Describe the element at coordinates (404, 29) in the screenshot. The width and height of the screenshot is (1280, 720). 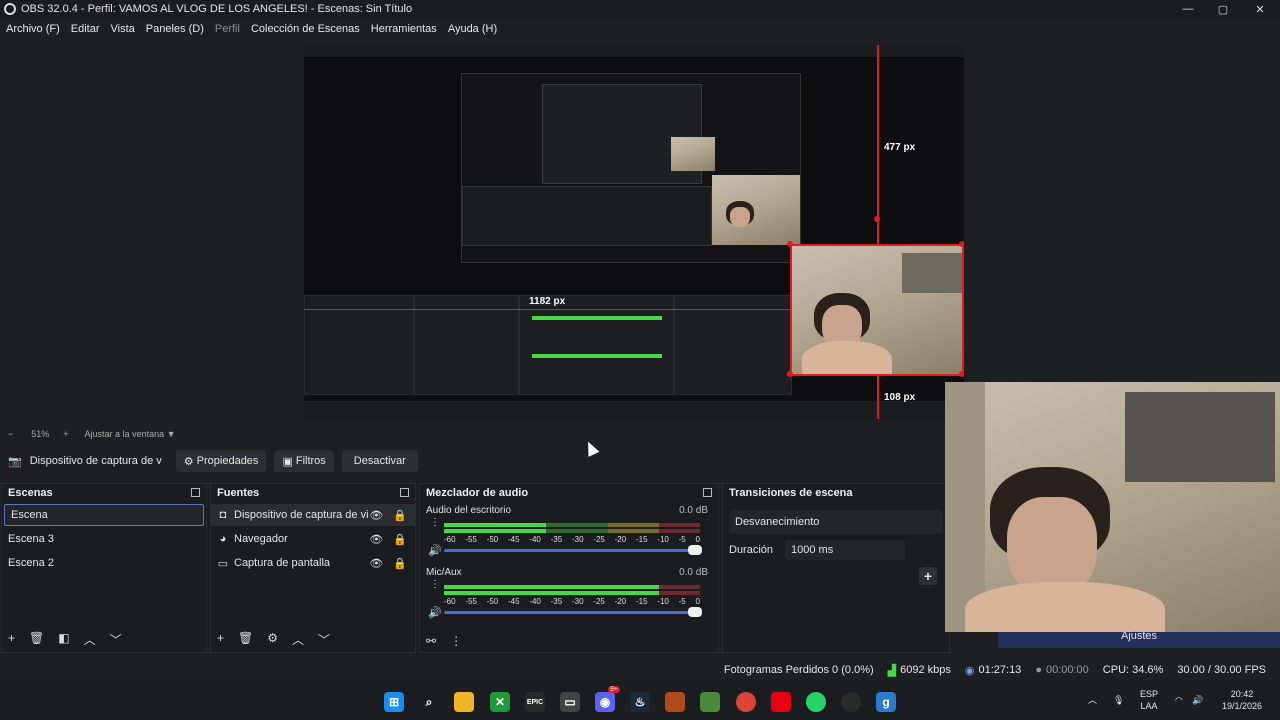
I see `menu-herramientas: Herramientas` at that location.